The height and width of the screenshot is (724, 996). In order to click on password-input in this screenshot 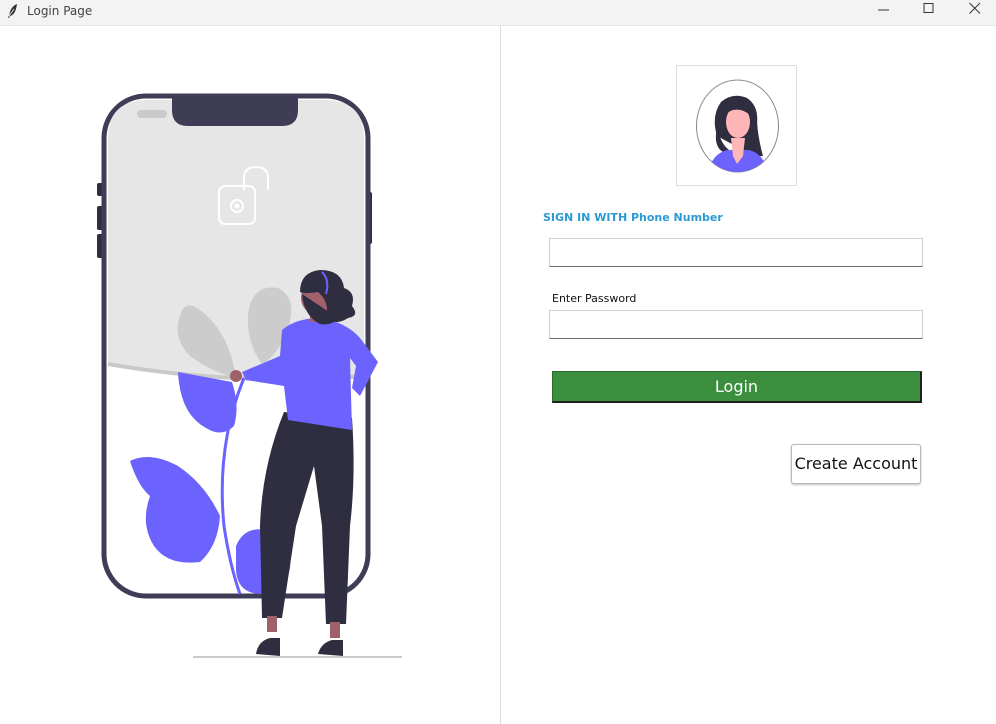, I will do `click(736, 324)`.